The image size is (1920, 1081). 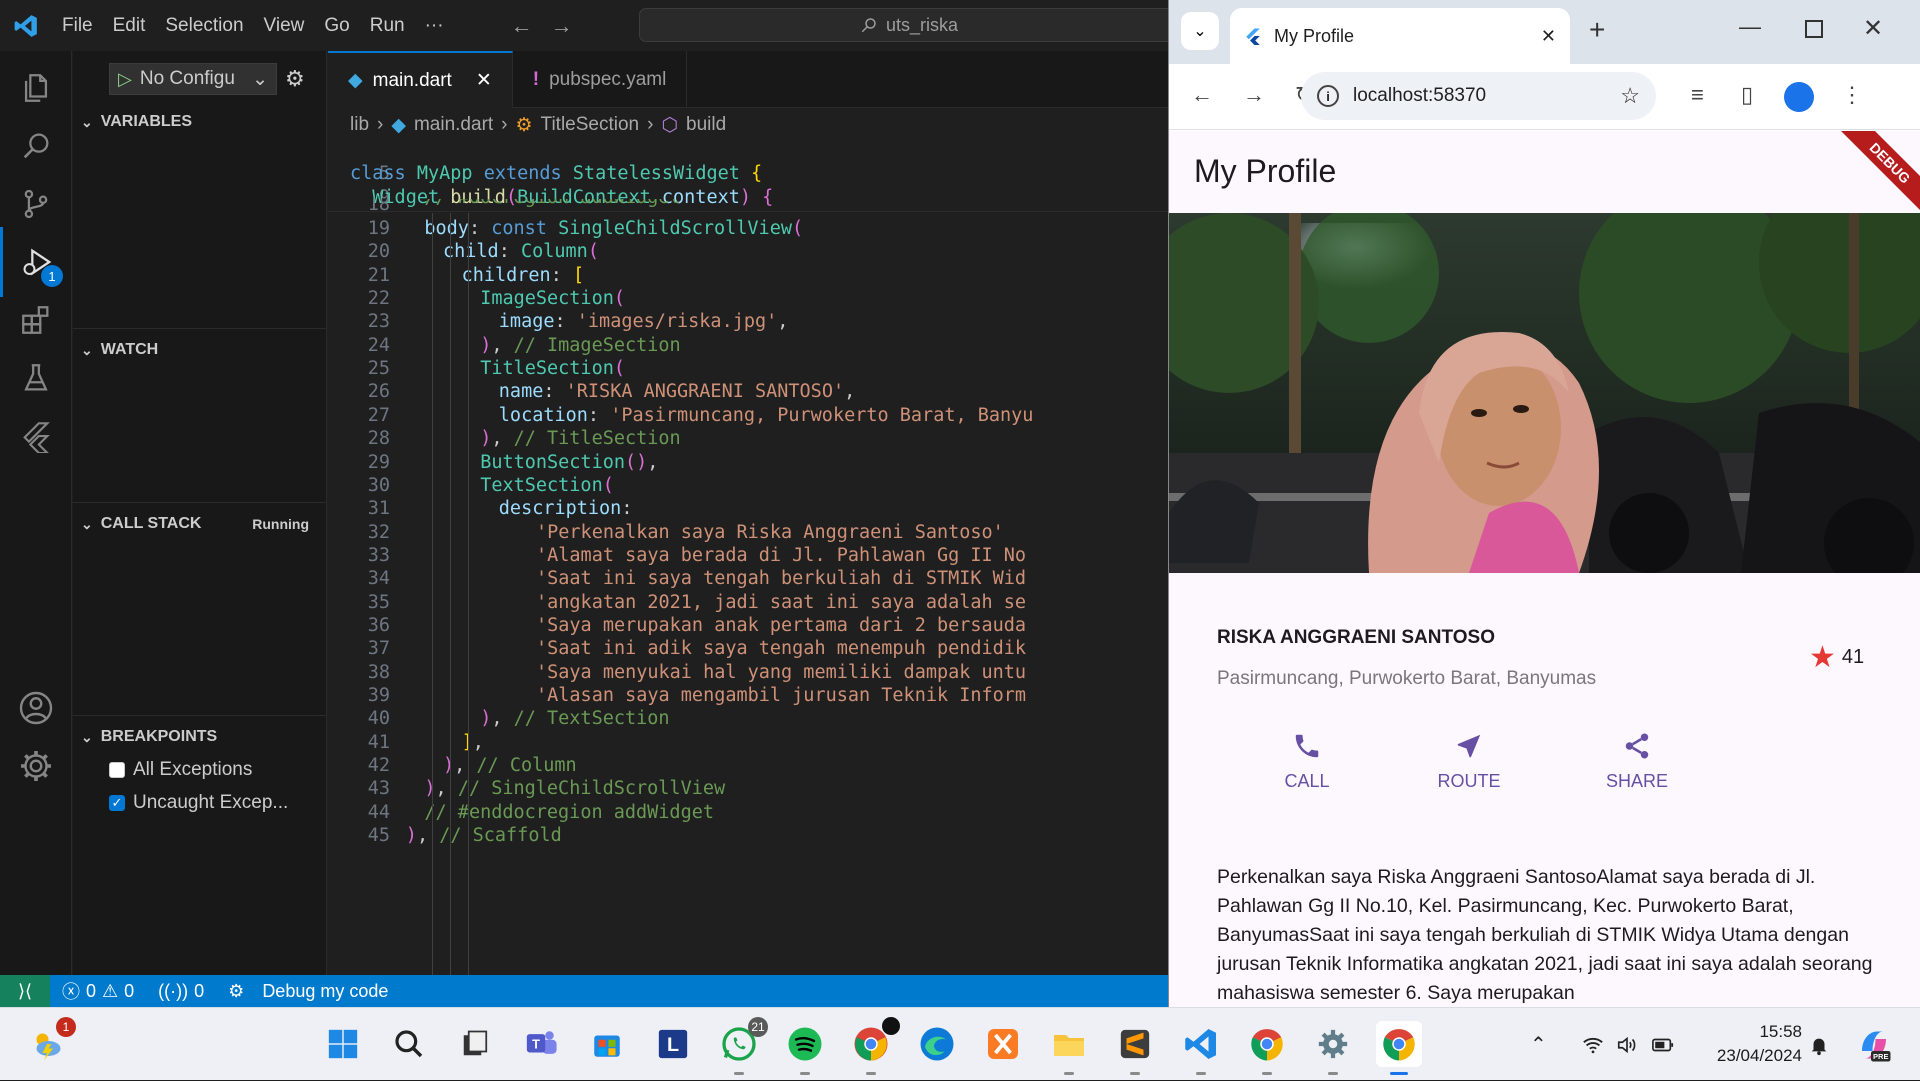 What do you see at coordinates (25, 991) in the screenshot?
I see `remote-indicator-icon: ⟩⟨` at bounding box center [25, 991].